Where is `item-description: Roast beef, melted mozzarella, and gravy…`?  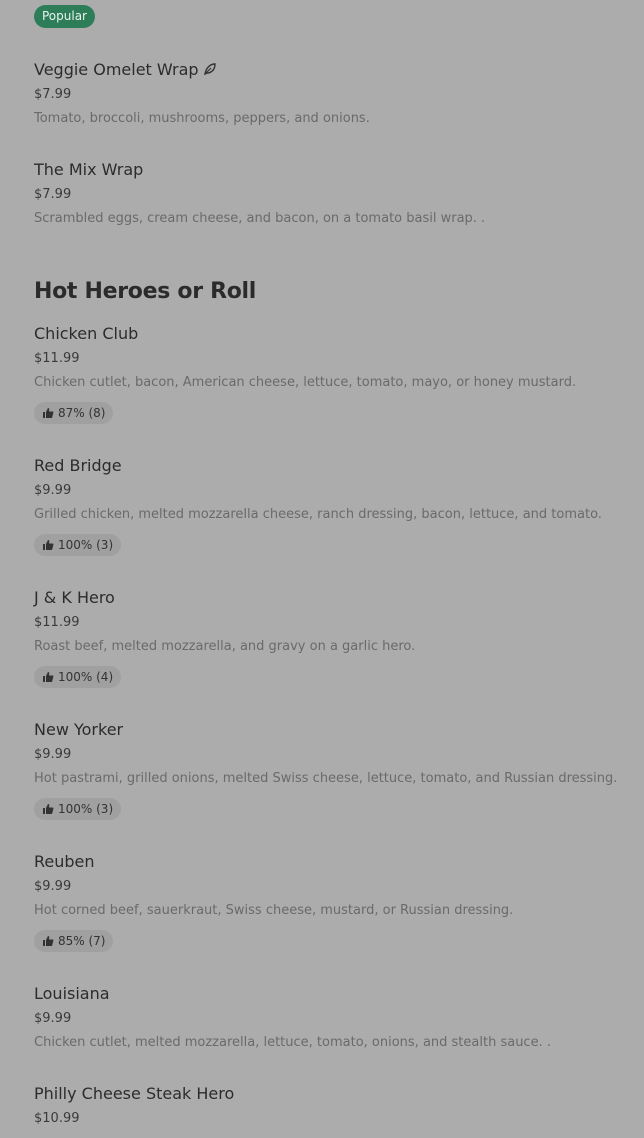
item-description: Roast beef, melted mozzarella, and gravy… is located at coordinates (225, 646).